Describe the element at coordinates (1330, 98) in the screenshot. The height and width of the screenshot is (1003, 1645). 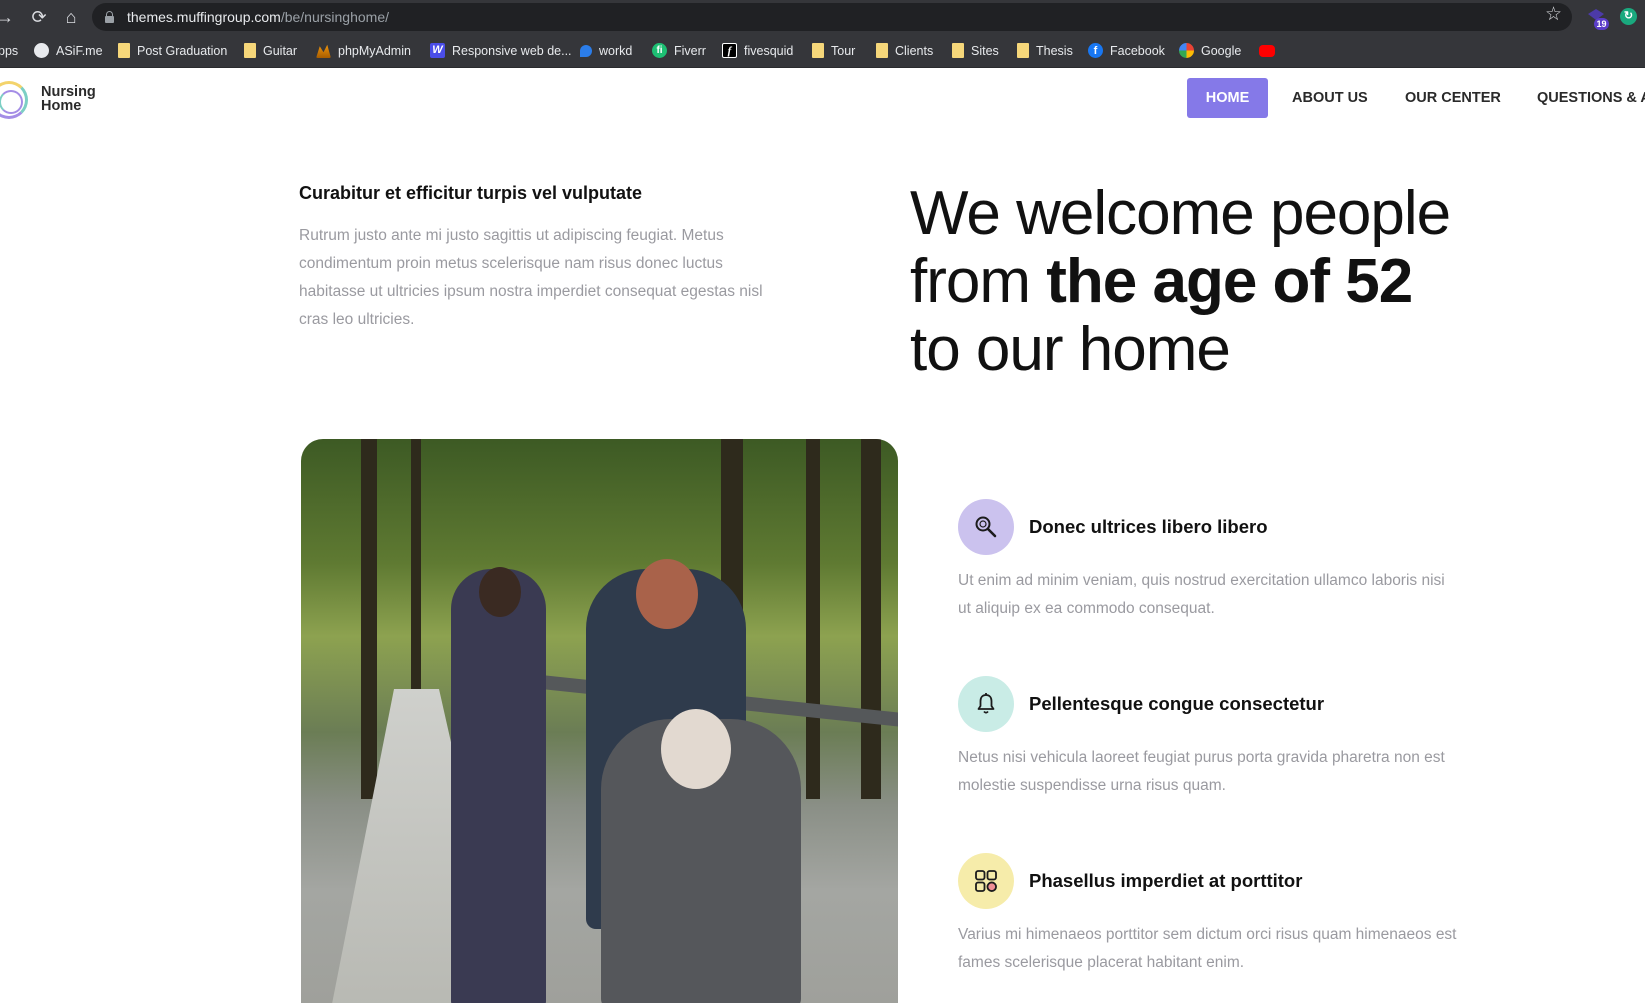
I see `nav-about-us: ABOUT US` at that location.